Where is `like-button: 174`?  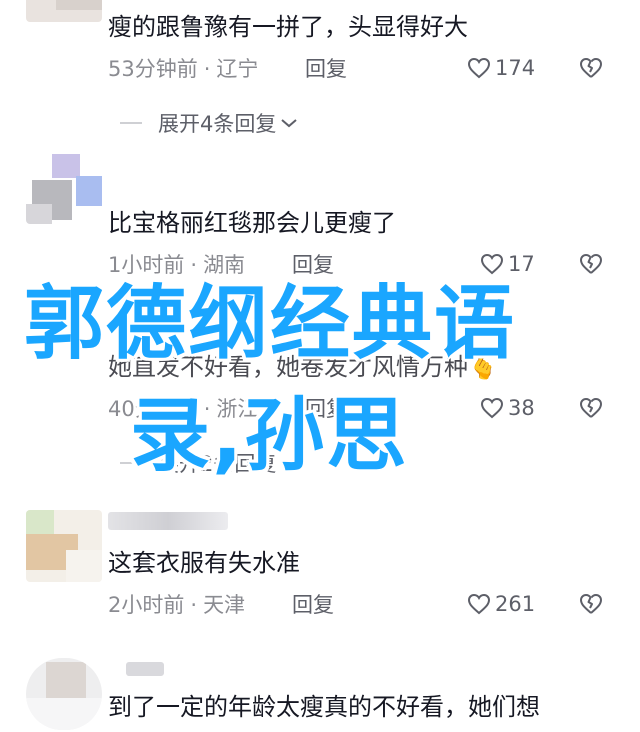 like-button: 174 is located at coordinates (501, 68).